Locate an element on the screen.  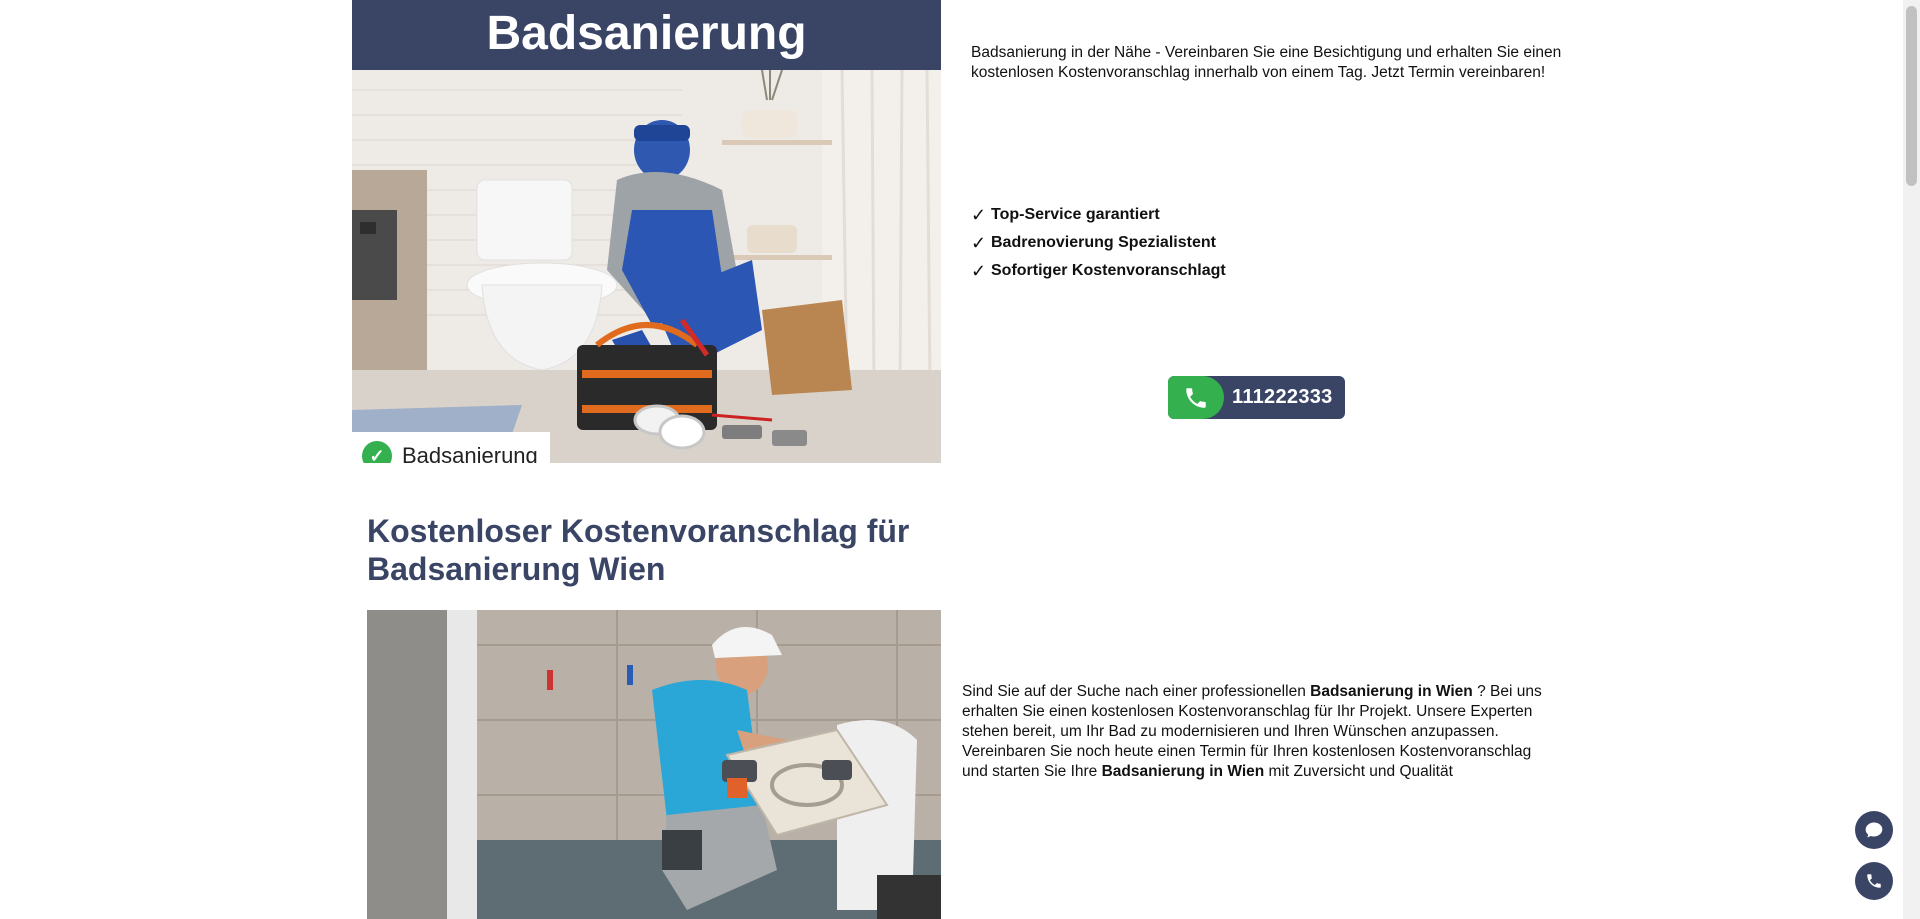
hero-badge: ✓ Badsanierung is located at coordinates (451, 447).